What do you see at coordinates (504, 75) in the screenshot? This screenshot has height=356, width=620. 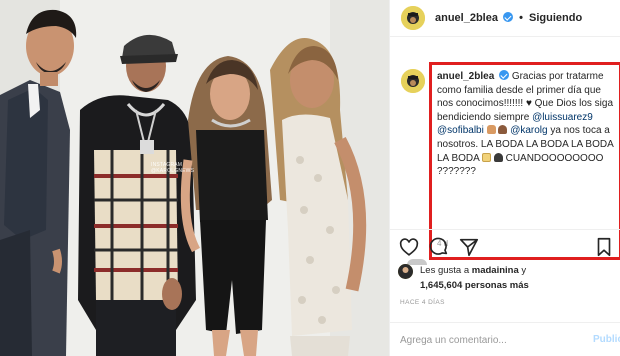 I see `comment-verified-badge-icon` at bounding box center [504, 75].